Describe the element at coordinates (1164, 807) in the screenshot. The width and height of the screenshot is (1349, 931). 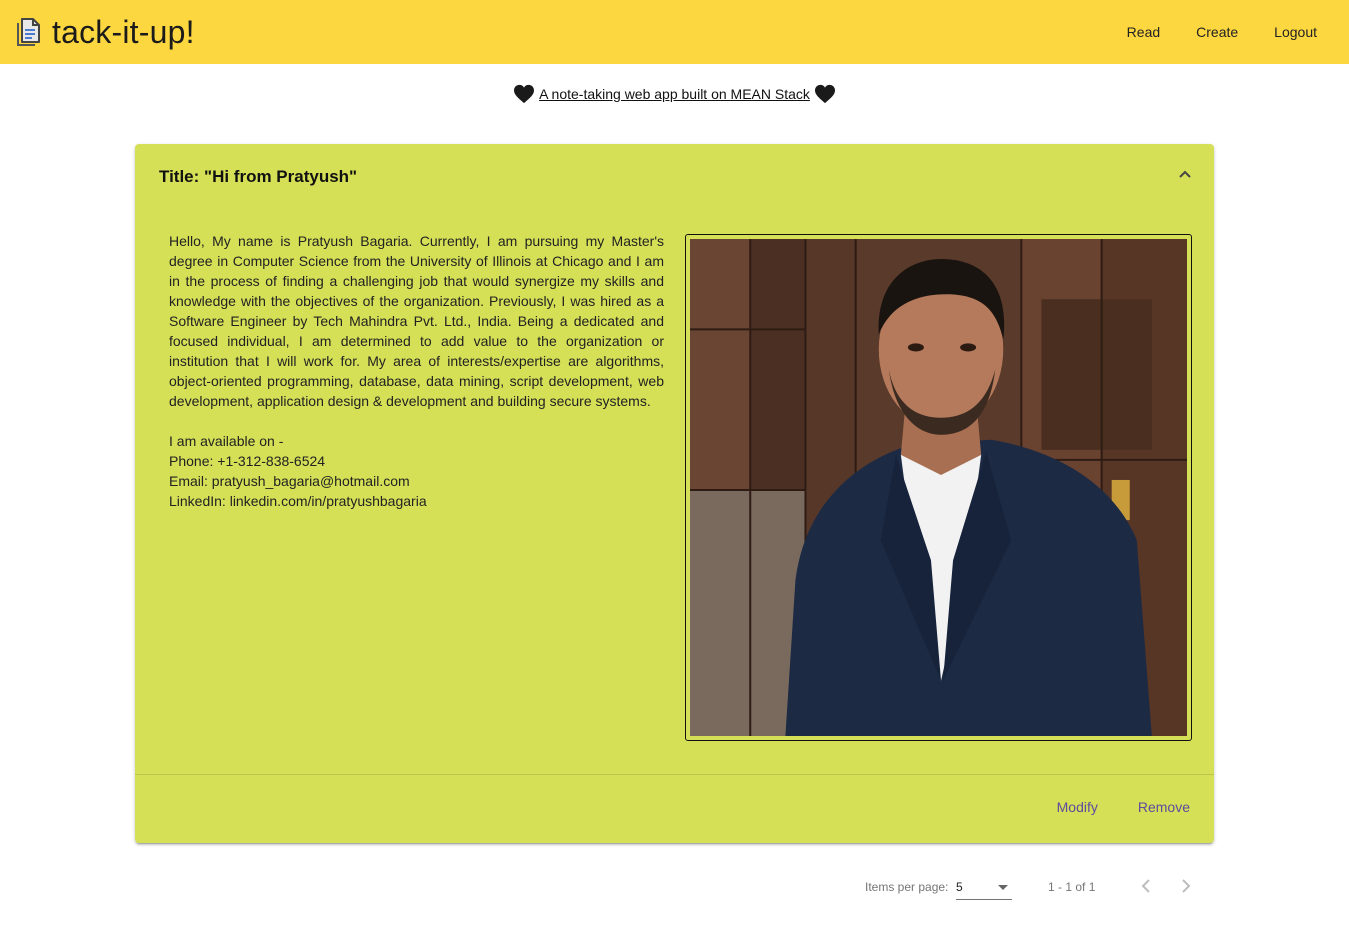
I see `remove-button: Remove` at that location.